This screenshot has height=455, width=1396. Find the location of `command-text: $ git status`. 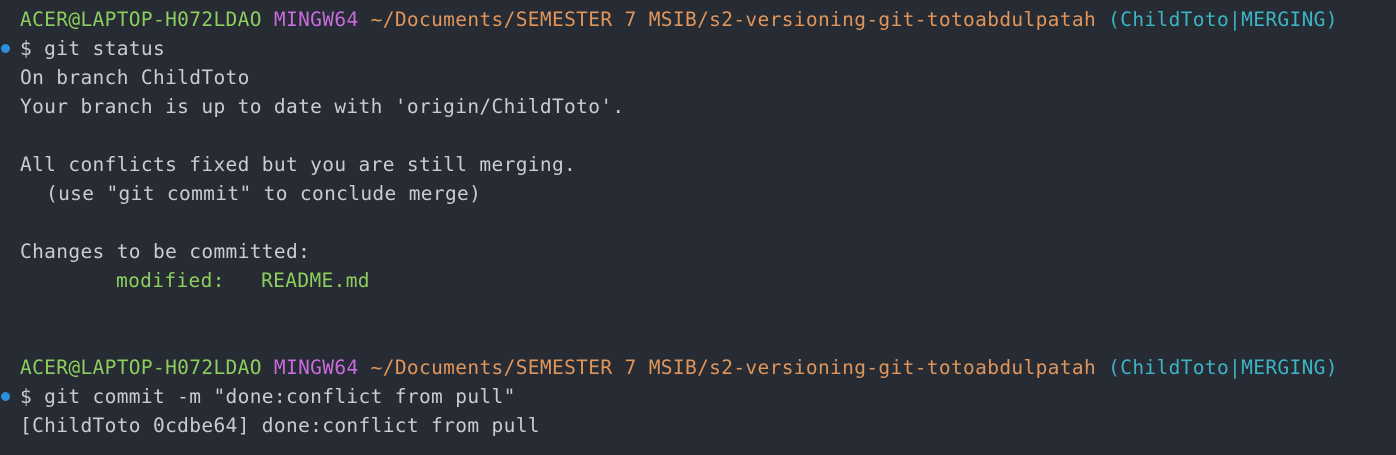

command-text: $ git status is located at coordinates (93, 48).